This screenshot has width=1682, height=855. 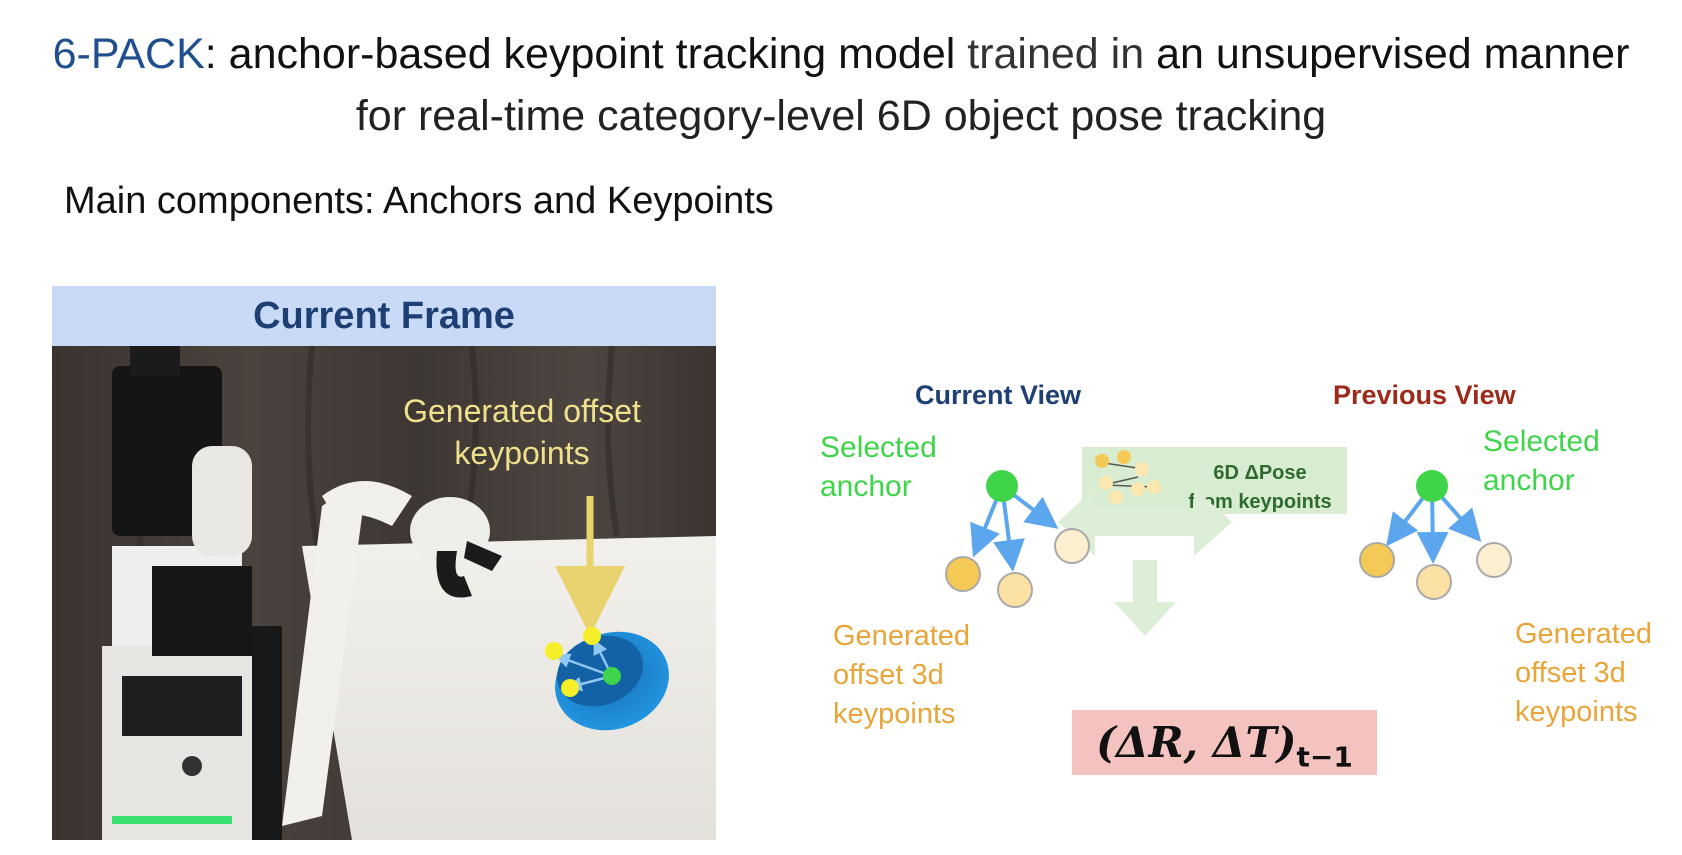 I want to click on delta-pose-result-box: (ΔR, ΔT)t−1, so click(x=1224, y=742).